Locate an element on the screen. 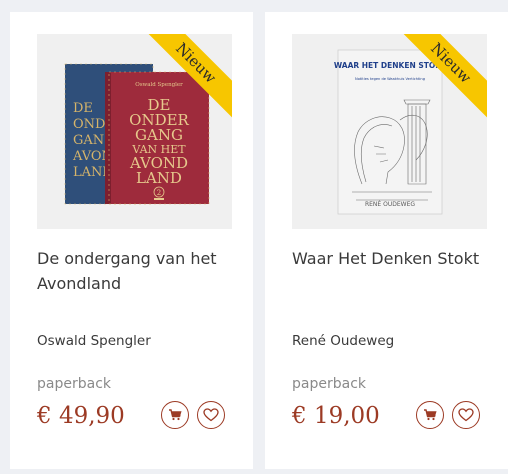  product-author: Oswald Spengler is located at coordinates (94, 341).